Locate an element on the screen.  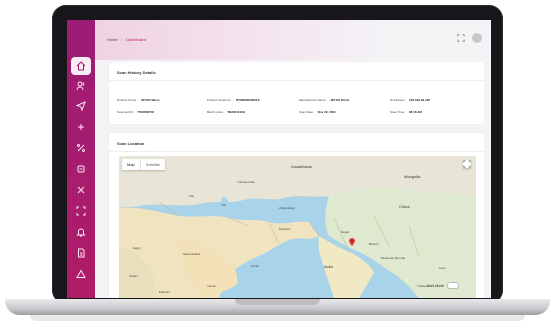
field-product-serial: Product Serial No. : RTSN80000001S is located at coordinates (233, 100).